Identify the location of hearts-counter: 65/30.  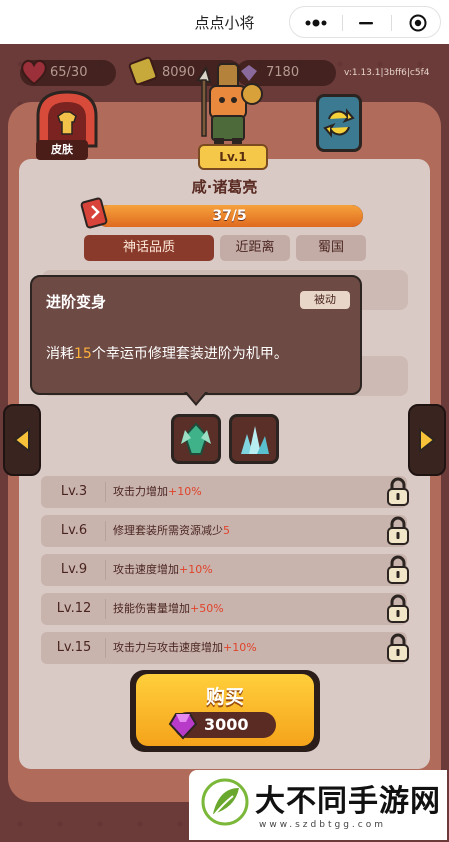
(68, 72).